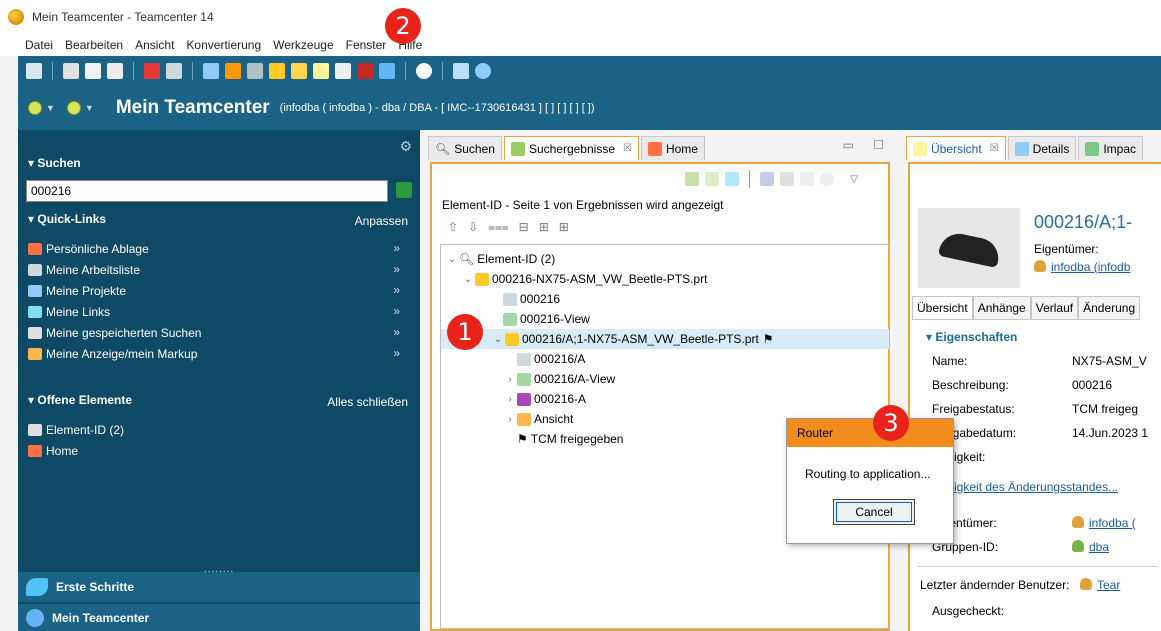 This screenshot has width=1161, height=631. I want to click on tree-row: 000216, so click(531, 299).